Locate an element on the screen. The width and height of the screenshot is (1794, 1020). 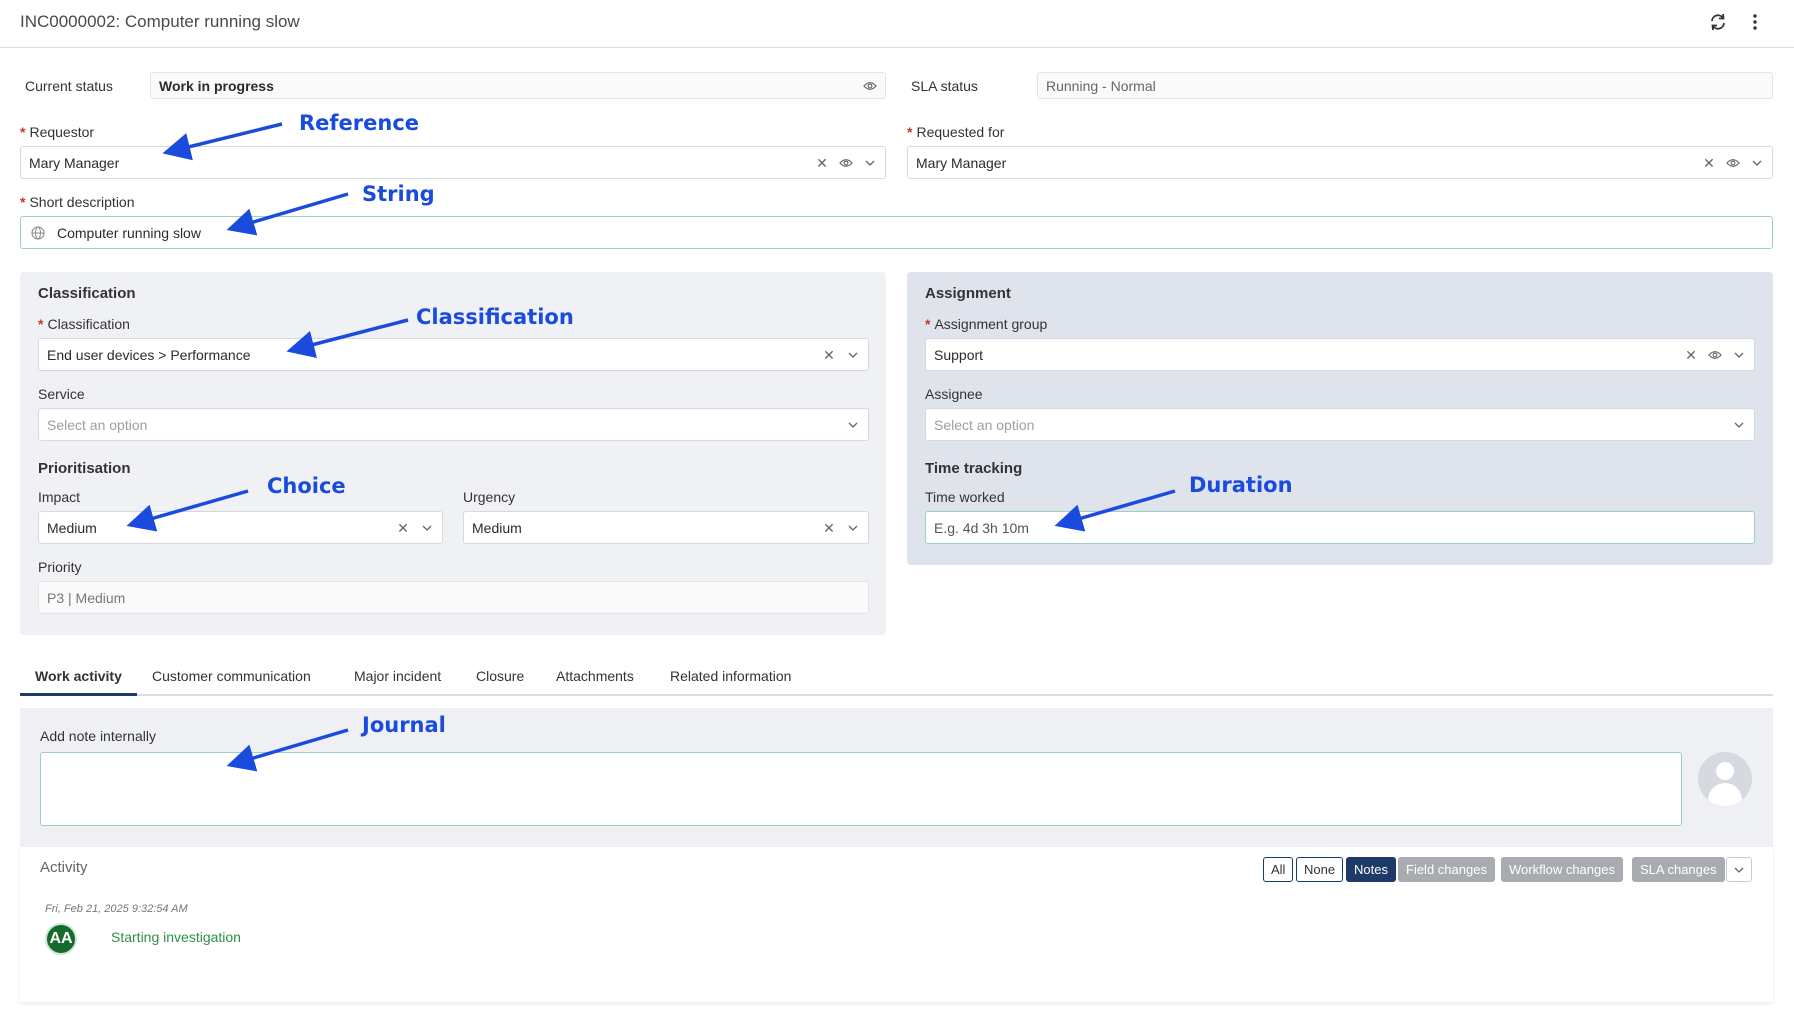
requestor-field: Mary Manager ✕ is located at coordinates (453, 162).